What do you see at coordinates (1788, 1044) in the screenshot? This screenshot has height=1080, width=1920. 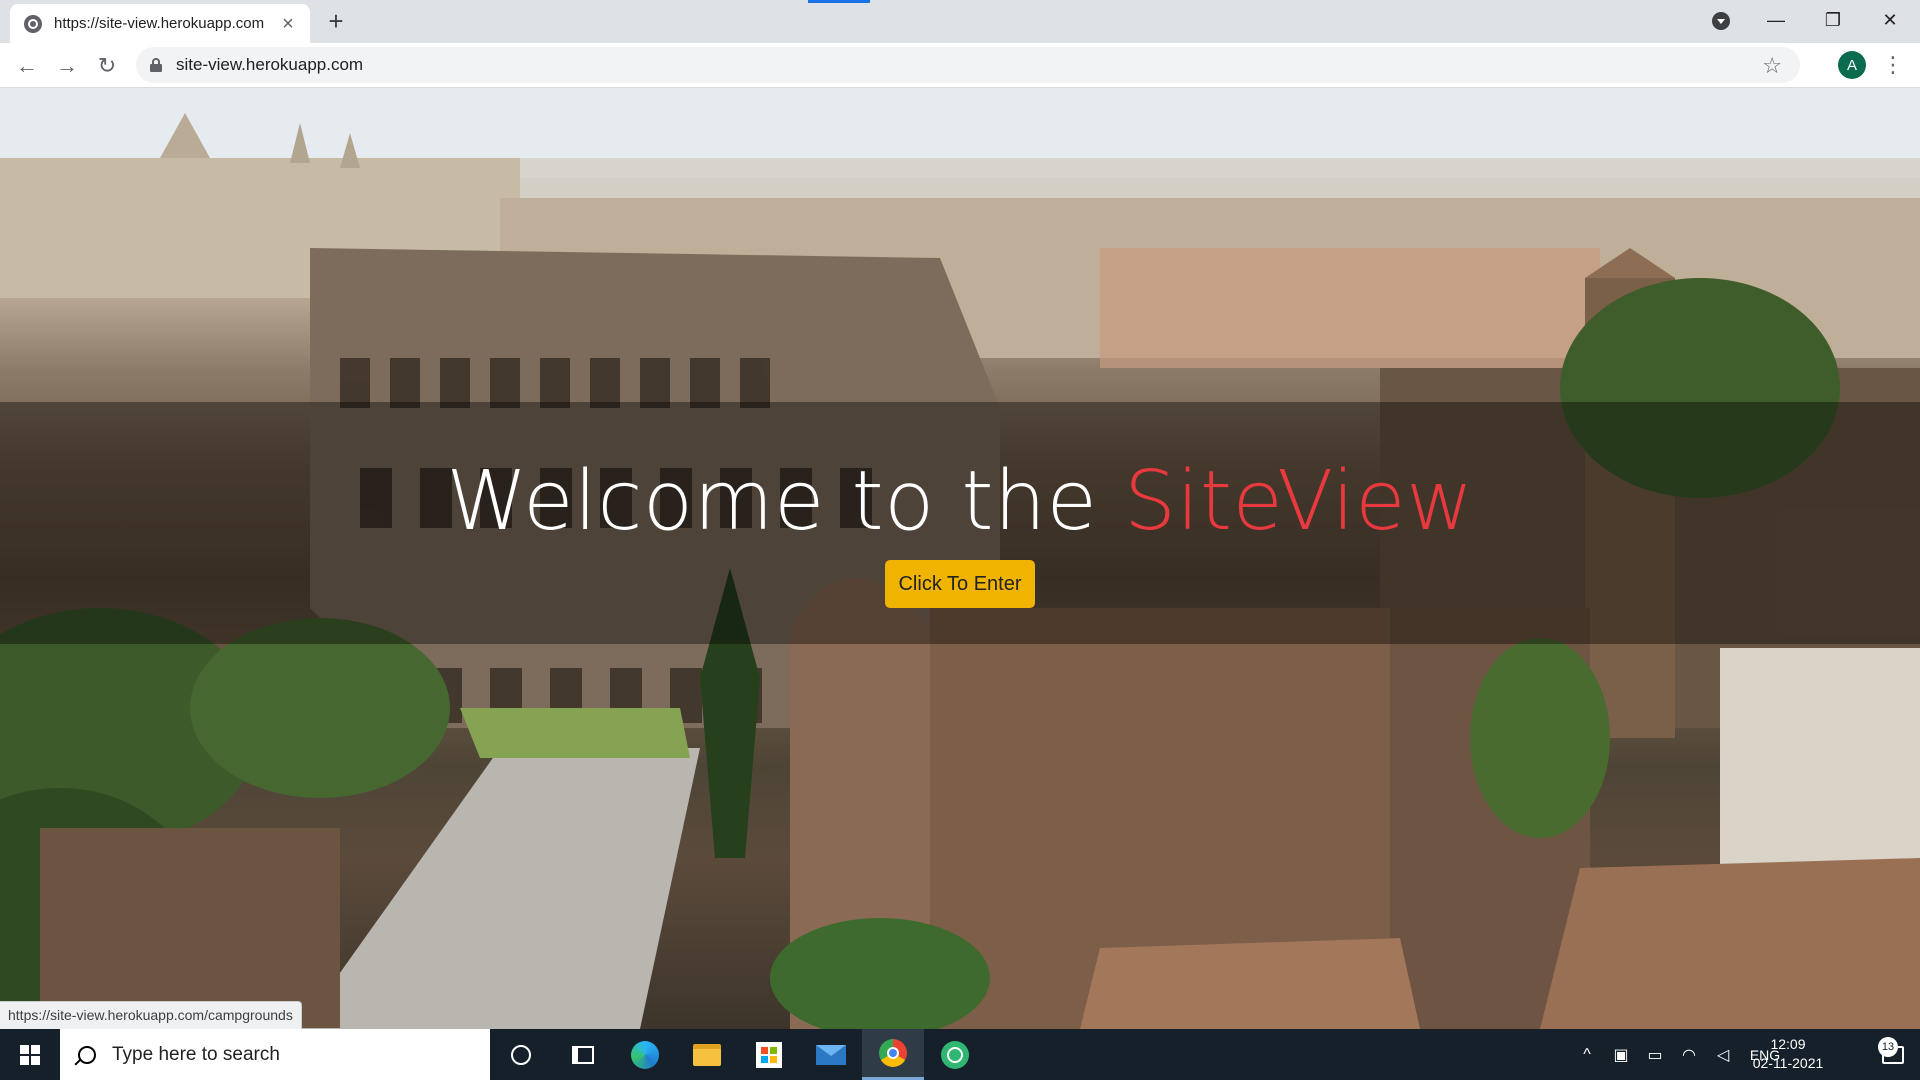 I see `clock-time: 12:09` at bounding box center [1788, 1044].